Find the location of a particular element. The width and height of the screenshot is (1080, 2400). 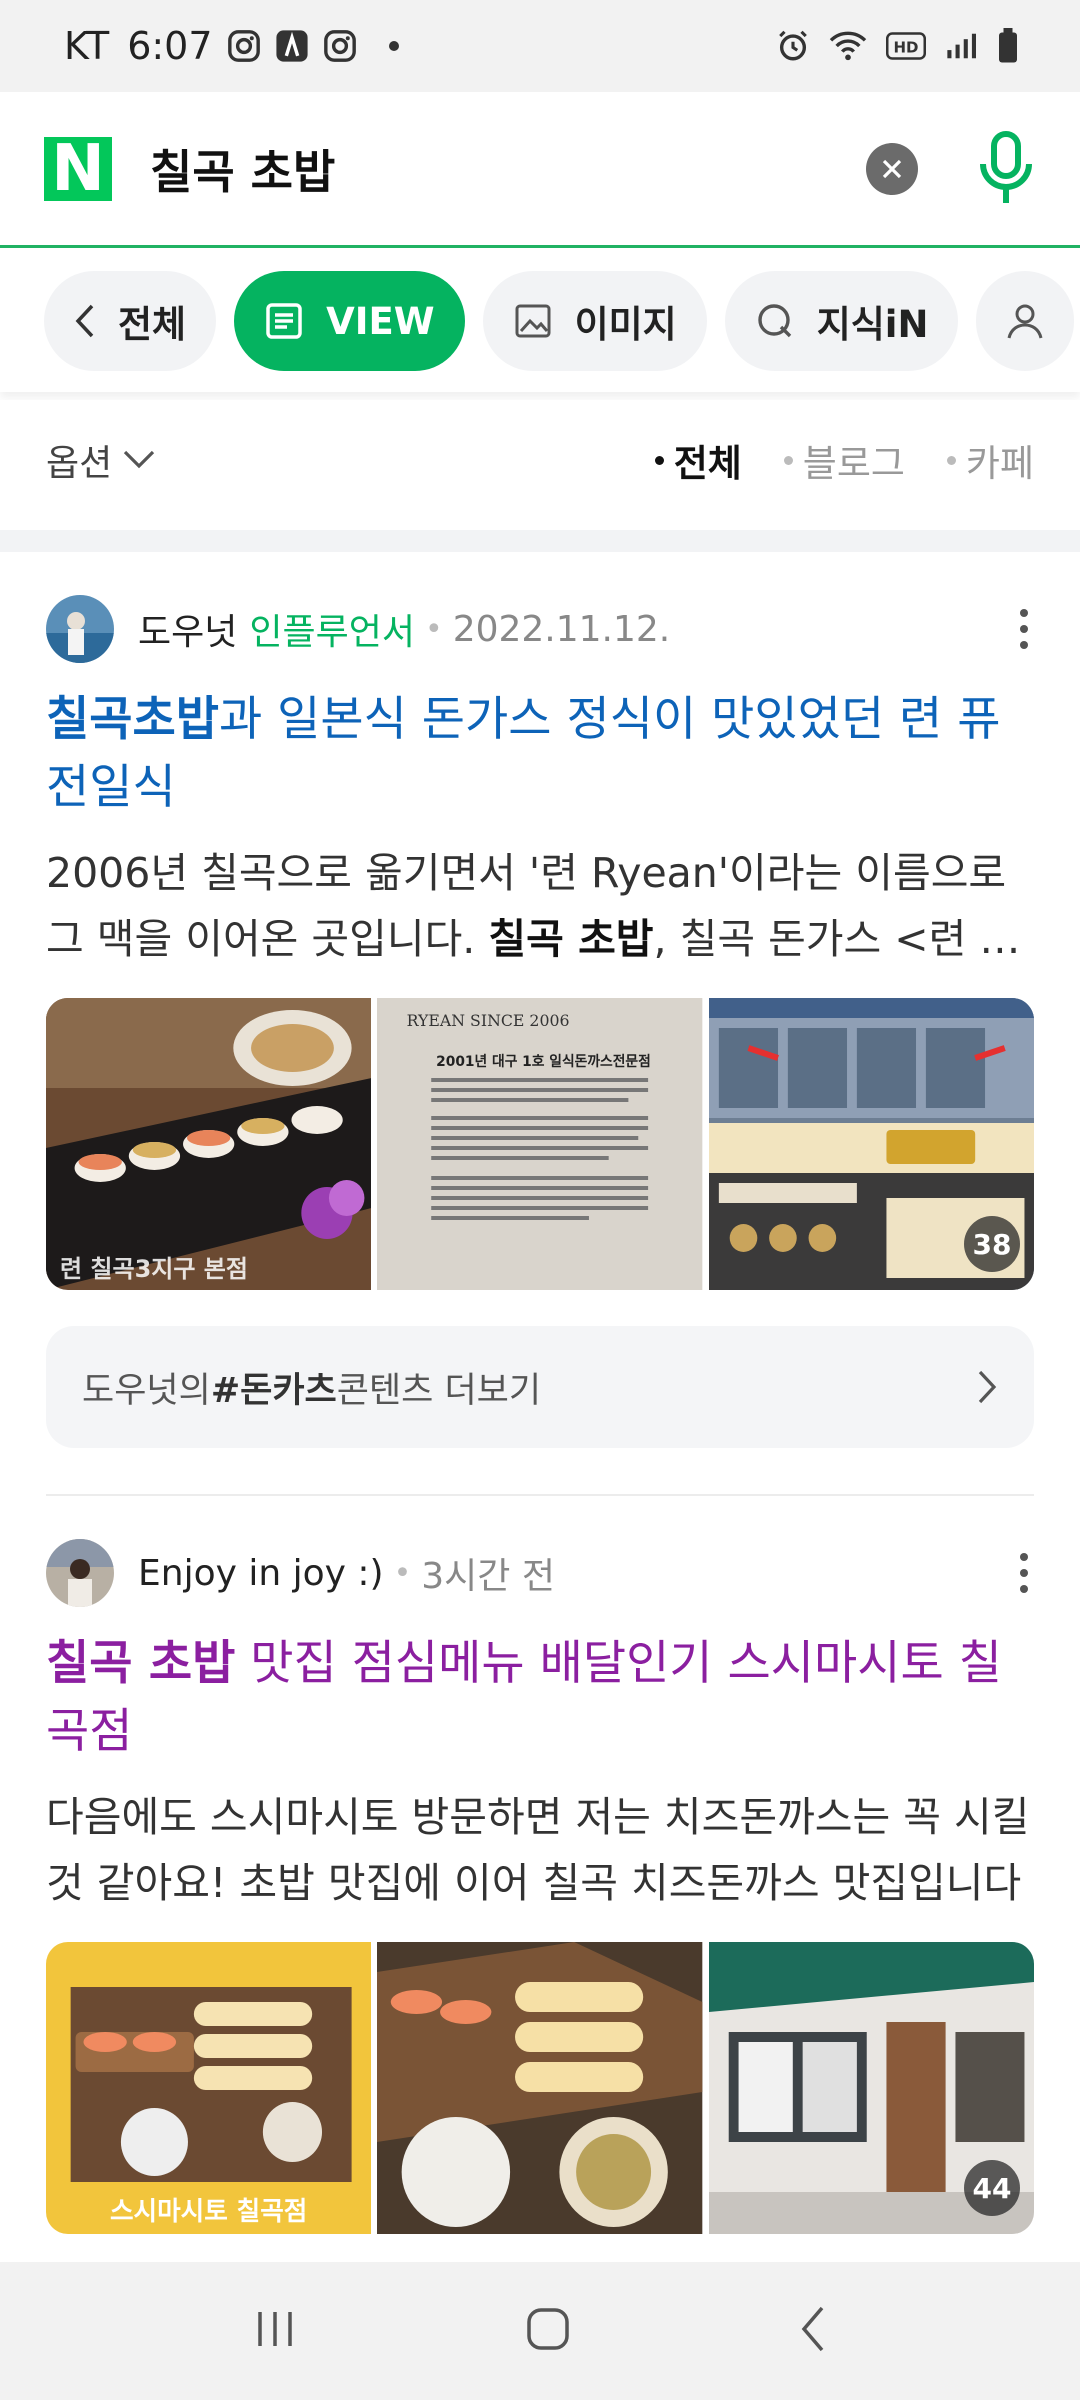

recent-apps-button is located at coordinates (275, 2331).